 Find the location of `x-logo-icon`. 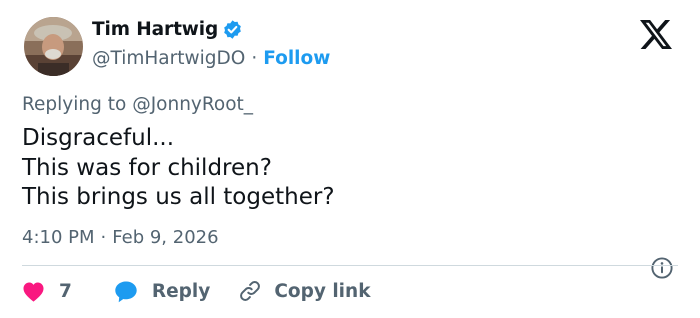

x-logo-icon is located at coordinates (656, 34).